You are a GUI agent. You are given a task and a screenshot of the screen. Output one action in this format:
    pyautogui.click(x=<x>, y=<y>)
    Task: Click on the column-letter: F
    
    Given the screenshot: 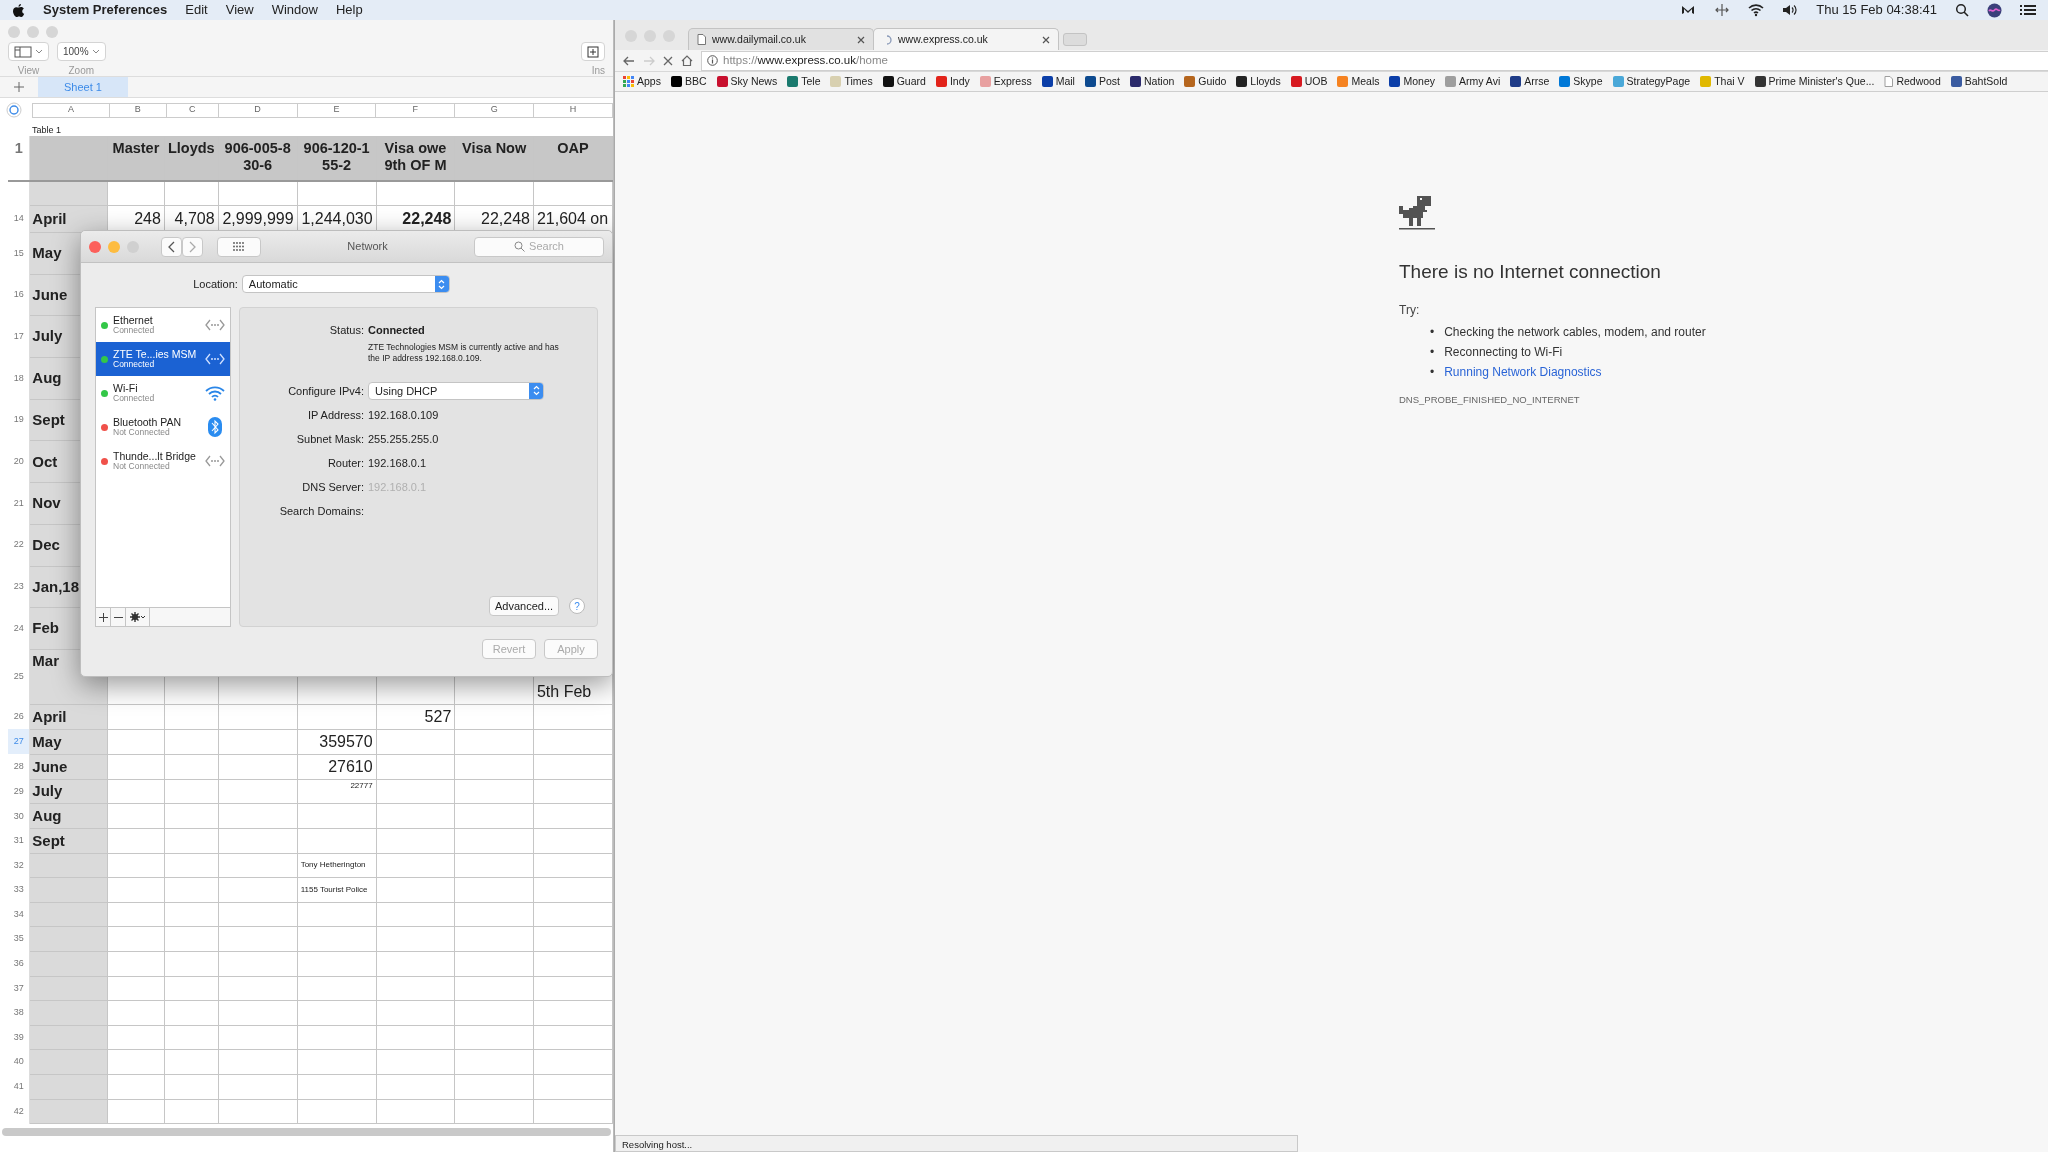 What is the action you would take?
    pyautogui.click(x=416, y=110)
    